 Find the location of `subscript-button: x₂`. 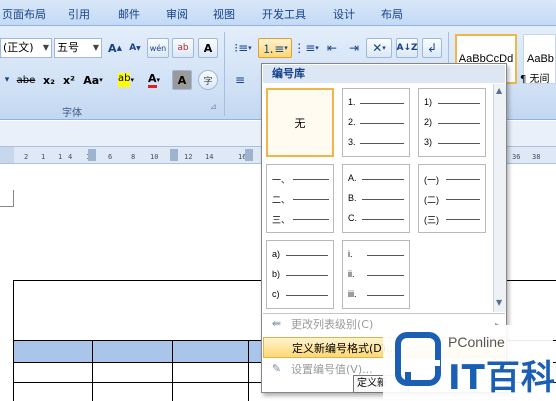

subscript-button: x₂ is located at coordinates (49, 80).